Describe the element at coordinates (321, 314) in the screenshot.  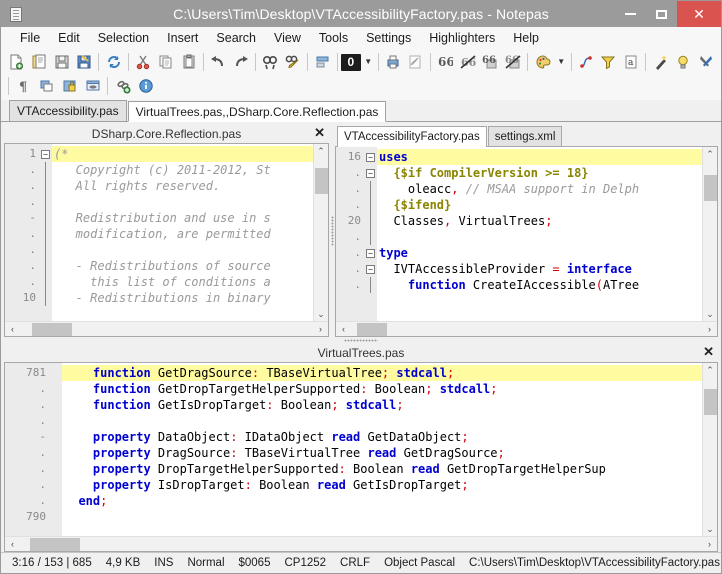
I see `left-vscroll-down-icon: ⌄` at that location.